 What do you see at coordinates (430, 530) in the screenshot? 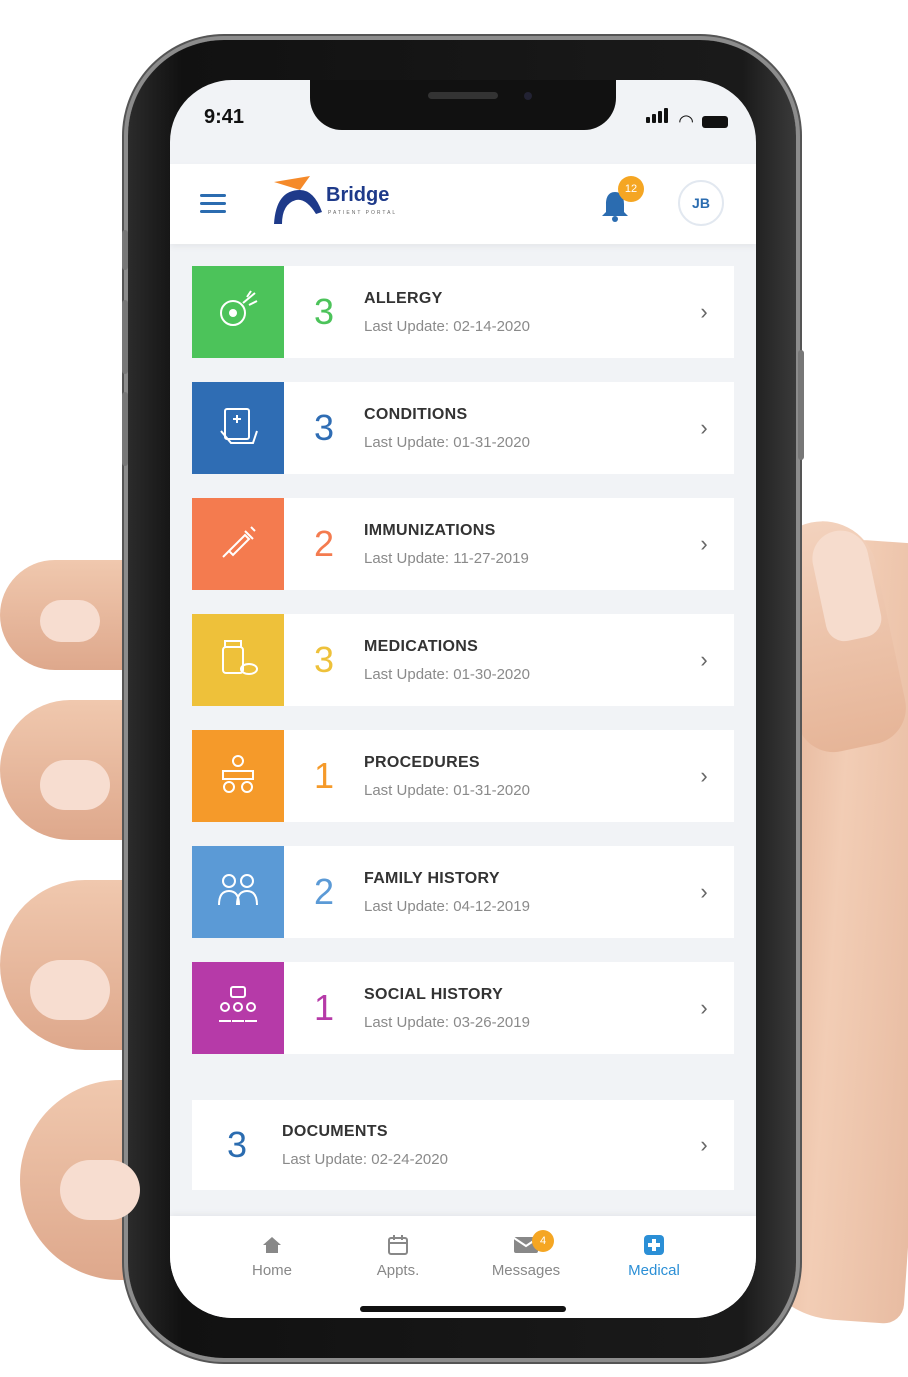
I see `record-title: IMMUNIZATIONS` at bounding box center [430, 530].